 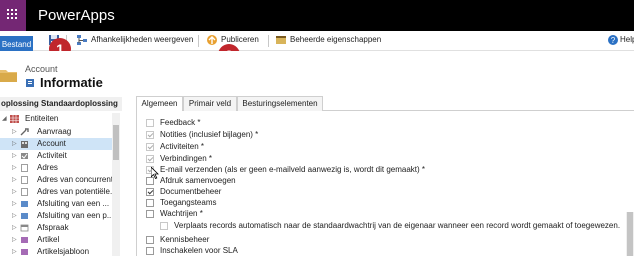 What do you see at coordinates (240, 39) in the screenshot?
I see `publish-button: Publiceren` at bounding box center [240, 39].